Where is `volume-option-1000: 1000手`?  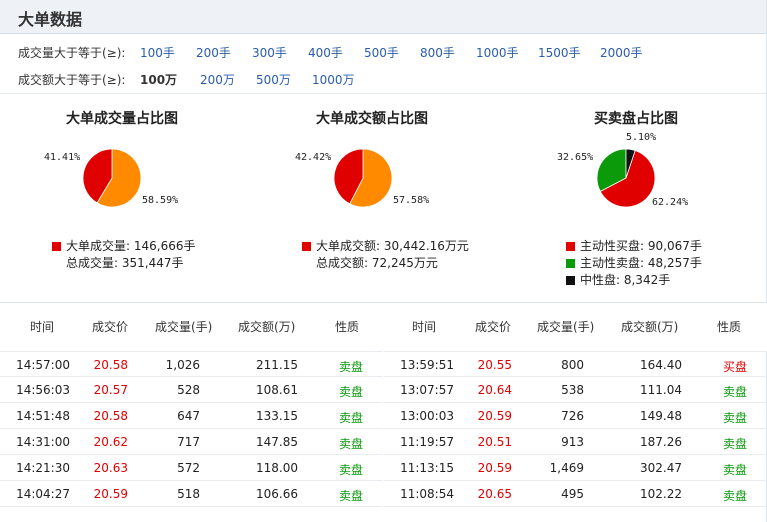
volume-option-1000: 1000手 is located at coordinates (497, 53).